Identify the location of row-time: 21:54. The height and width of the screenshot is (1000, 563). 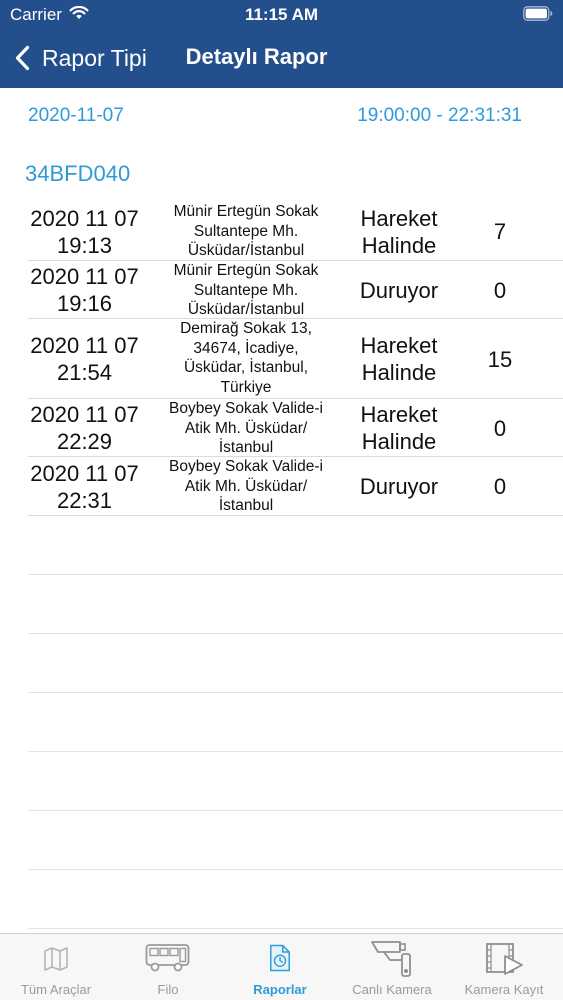
(84, 372).